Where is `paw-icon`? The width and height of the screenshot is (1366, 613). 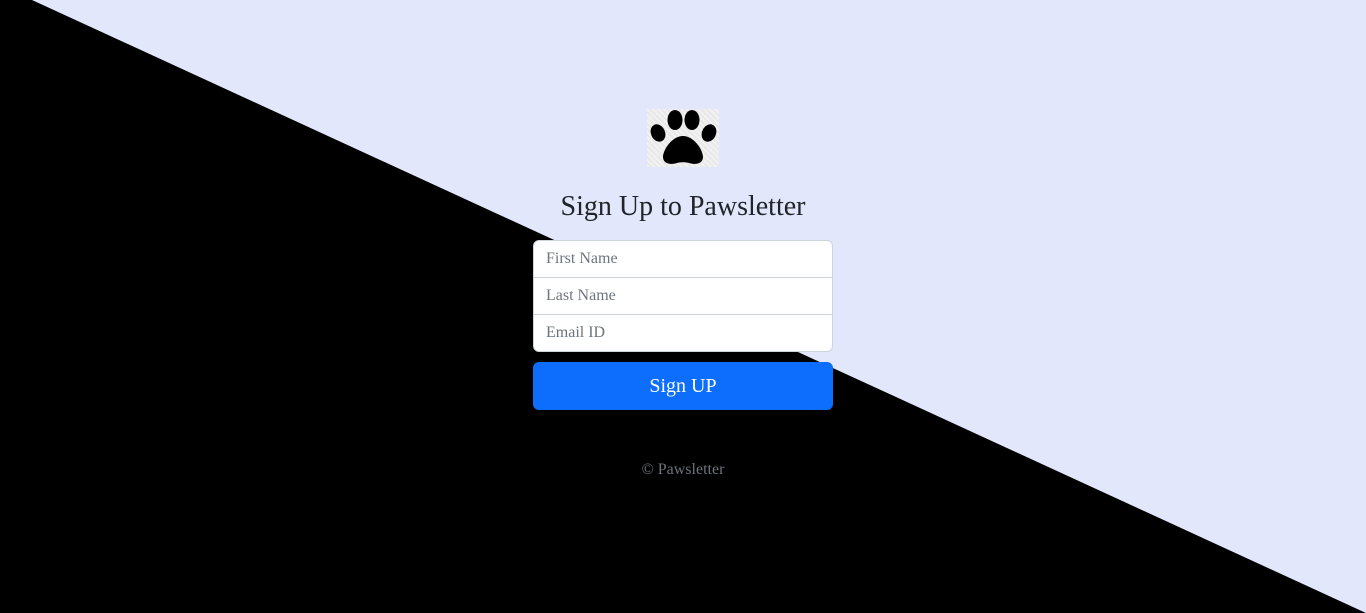
paw-icon is located at coordinates (683, 138).